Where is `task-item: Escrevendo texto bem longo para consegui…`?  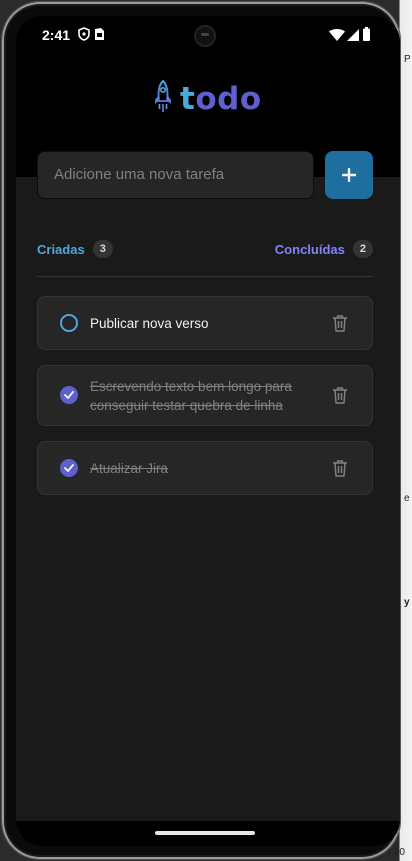
task-item: Escrevendo texto bem longo para consegui… is located at coordinates (205, 395).